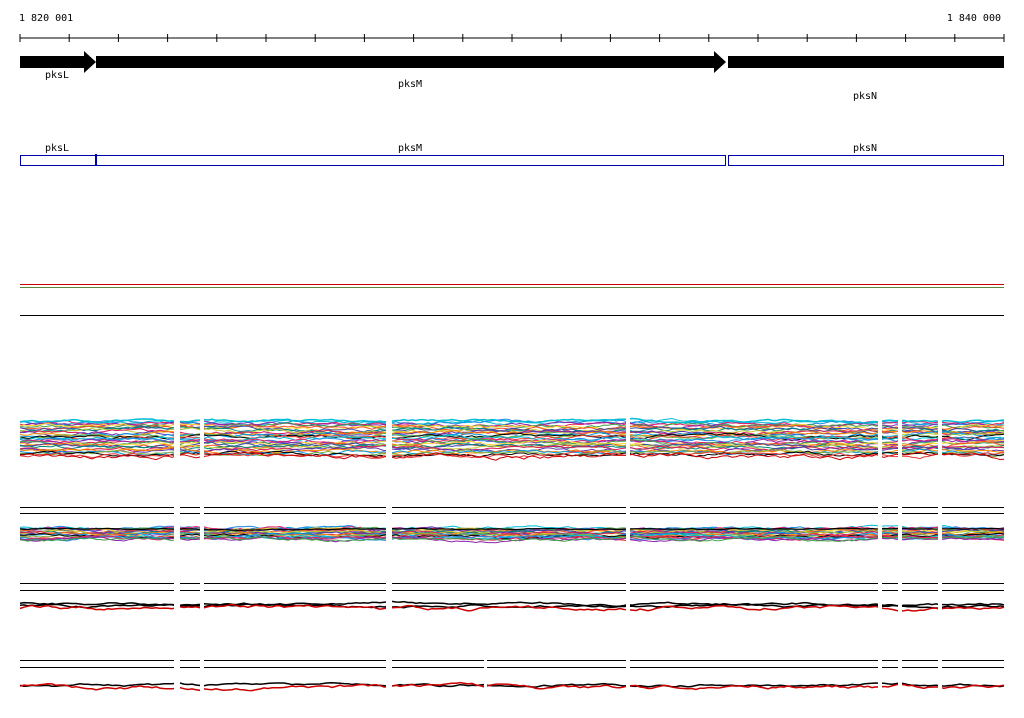  Describe the element at coordinates (58, 160) in the screenshot. I see `annotation-box-pksL` at that location.